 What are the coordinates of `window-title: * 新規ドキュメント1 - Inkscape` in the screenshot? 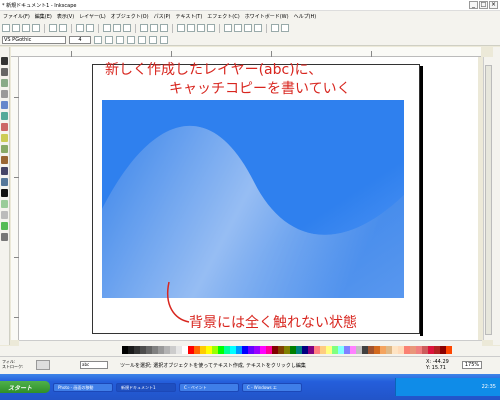 It's located at (39, 5).